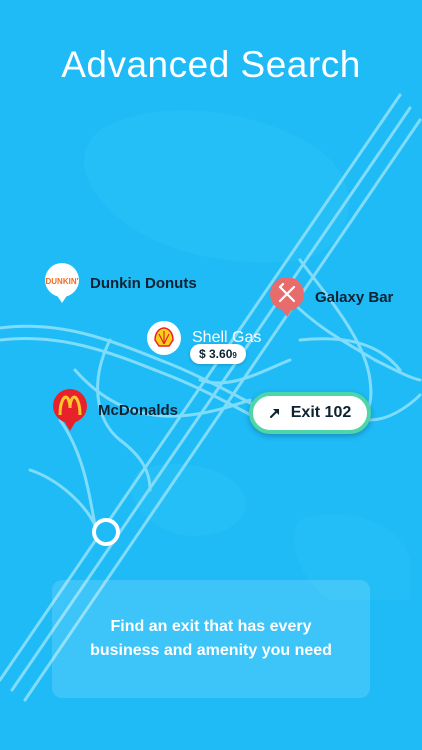  I want to click on dunkin-donuts-label: Dunkin Donuts, so click(143, 283).